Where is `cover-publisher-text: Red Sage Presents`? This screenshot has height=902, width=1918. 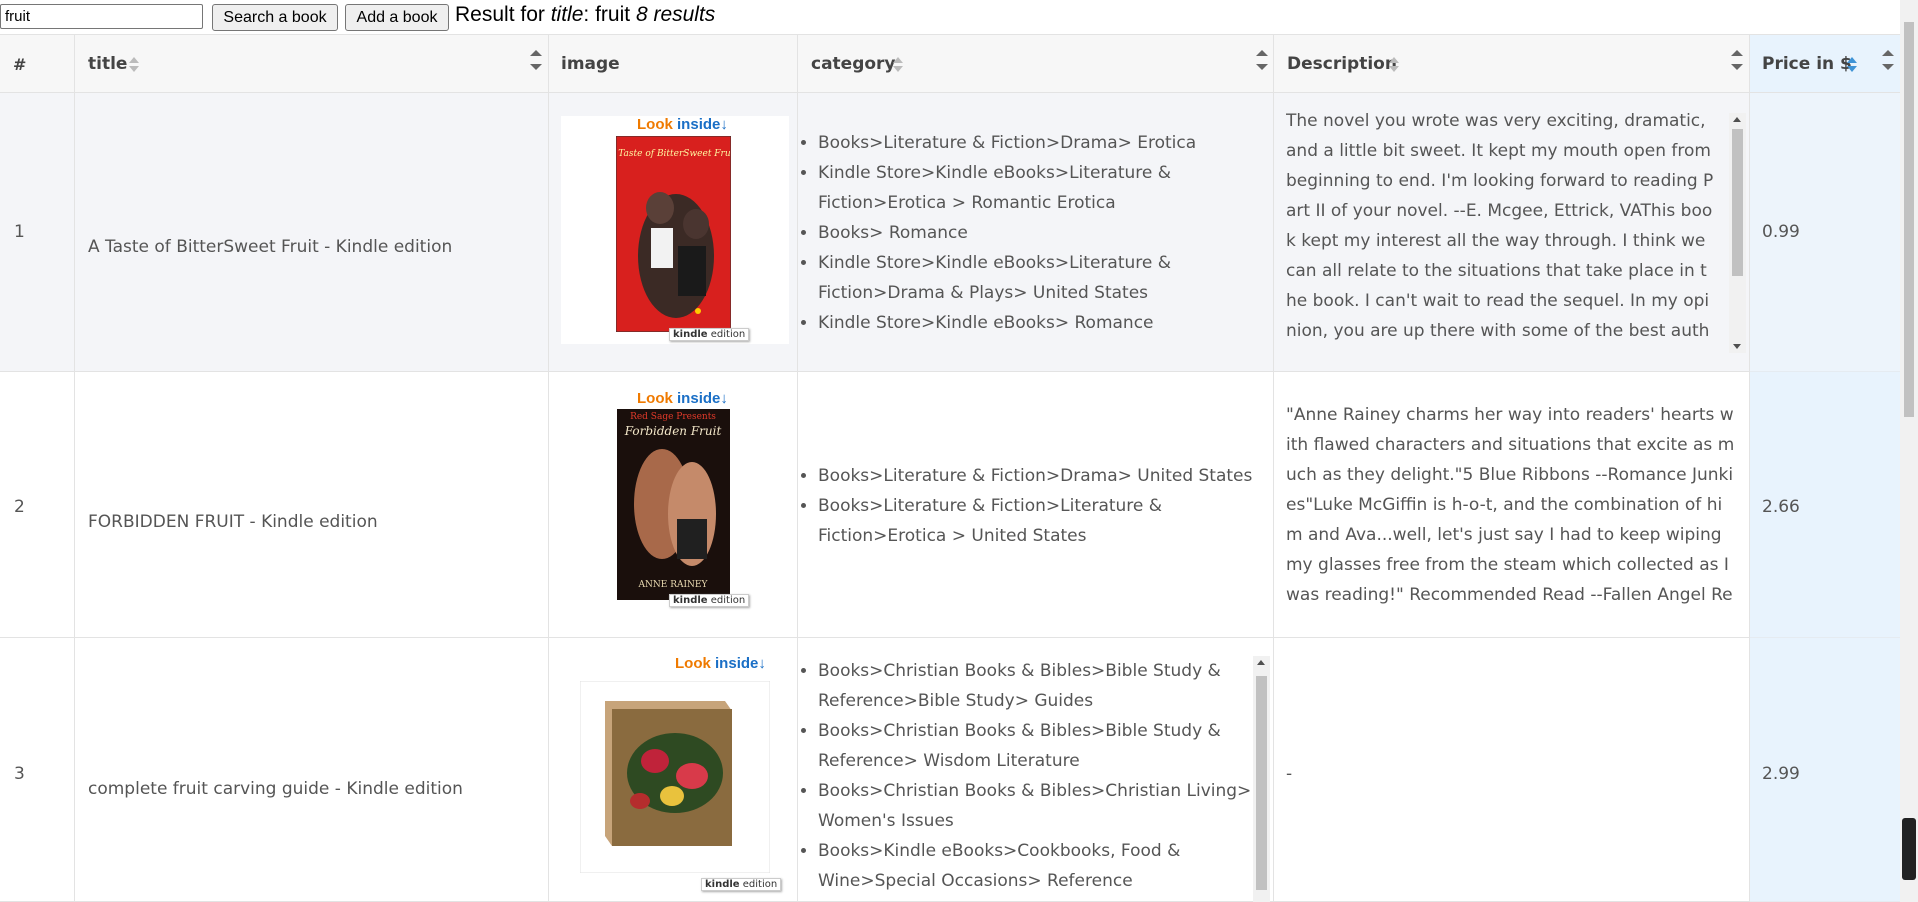 cover-publisher-text: Red Sage Presents is located at coordinates (673, 417).